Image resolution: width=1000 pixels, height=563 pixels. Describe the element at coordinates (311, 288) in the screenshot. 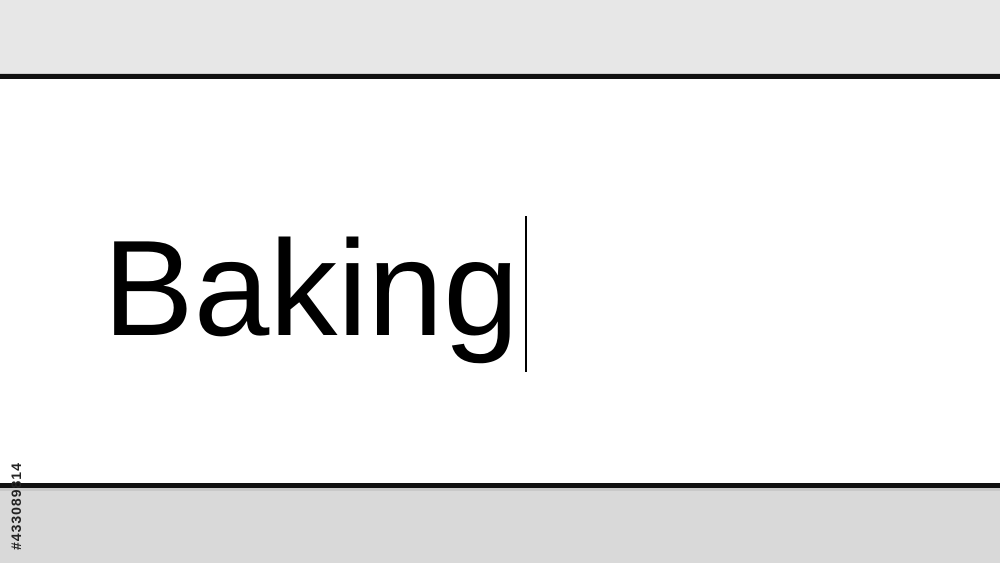

I see `search-query-text: Baking` at that location.